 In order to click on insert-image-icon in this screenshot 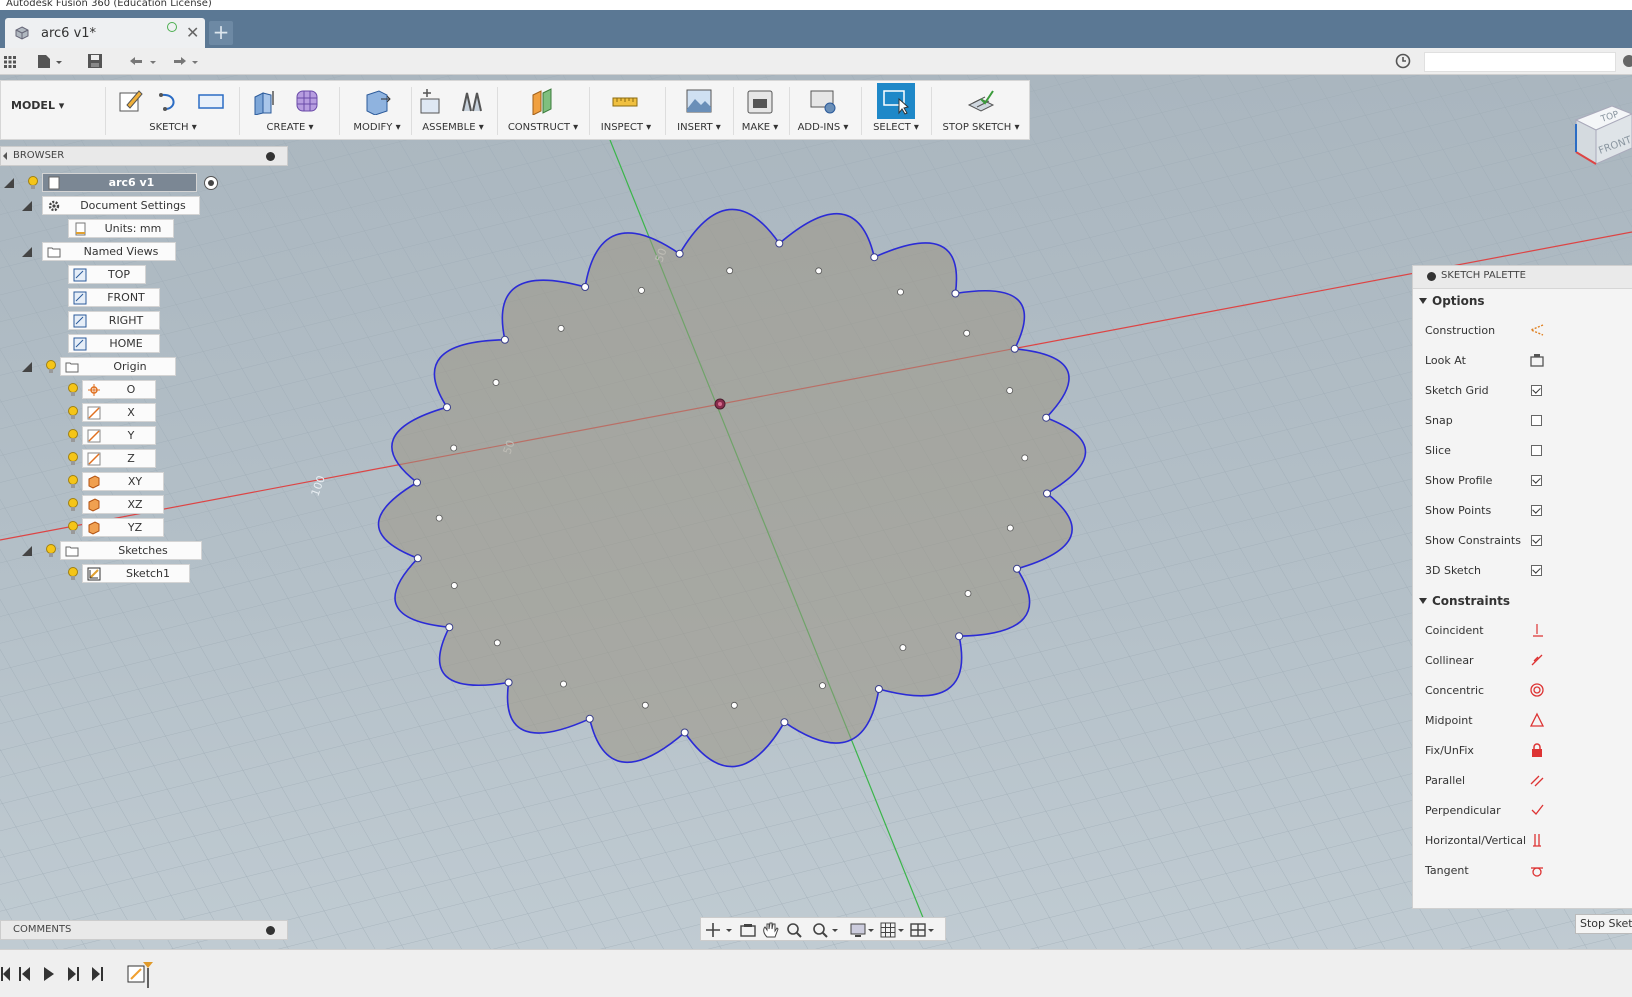, I will do `click(699, 101)`.